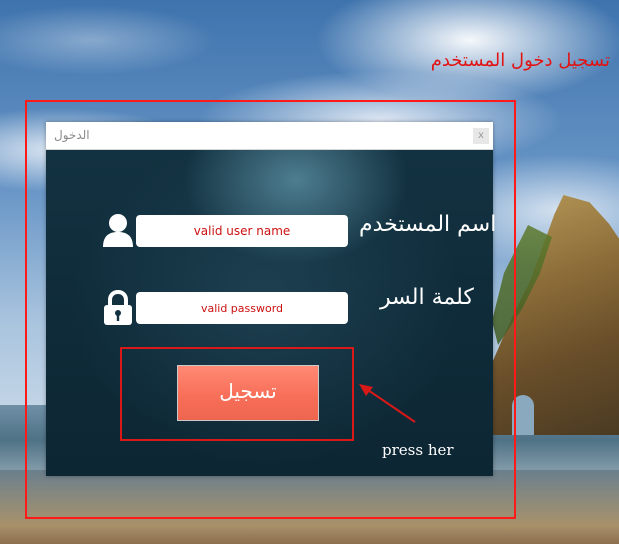  Describe the element at coordinates (418, 450) in the screenshot. I see `press-hint: press her` at that location.